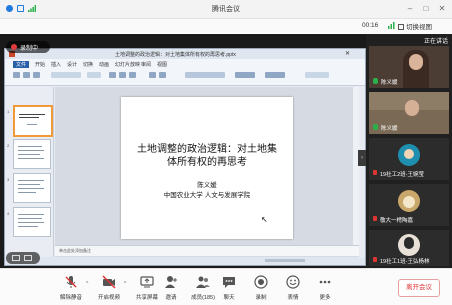 The width and height of the screenshot is (452, 305). What do you see at coordinates (16, 75) in the screenshot?
I see `paste-icon` at bounding box center [16, 75].